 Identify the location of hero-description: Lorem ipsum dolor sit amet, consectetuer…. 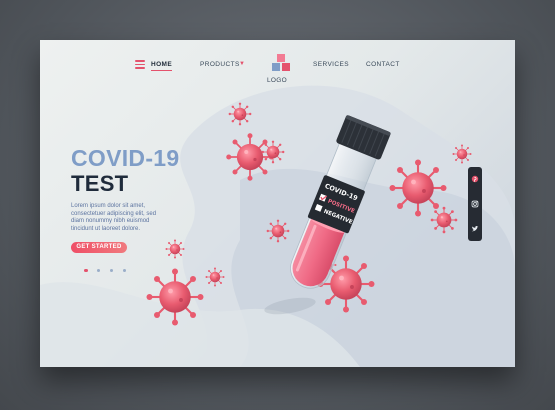
(141, 218).